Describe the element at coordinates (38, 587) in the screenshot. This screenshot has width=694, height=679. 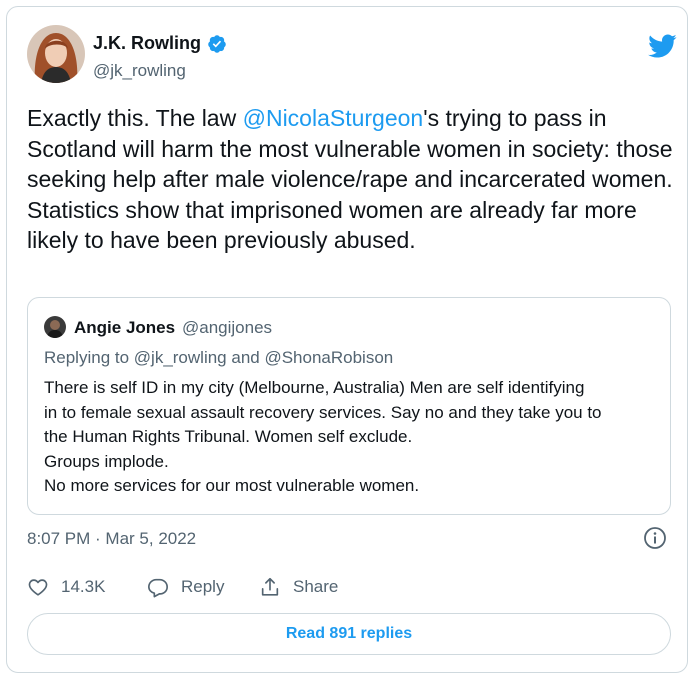
I see `heart-icon` at that location.